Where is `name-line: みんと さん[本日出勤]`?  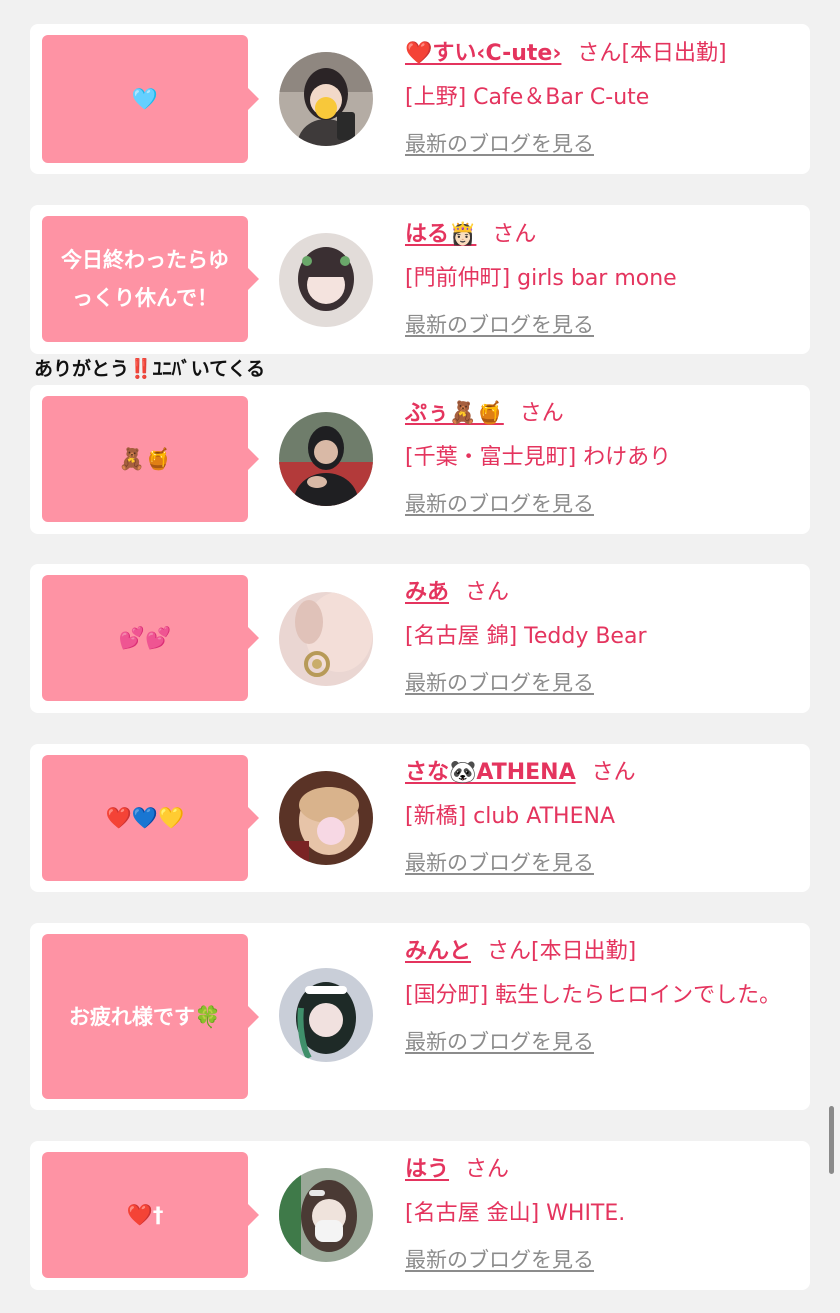
name-line: みんと さん[本日出勤] is located at coordinates (600, 952).